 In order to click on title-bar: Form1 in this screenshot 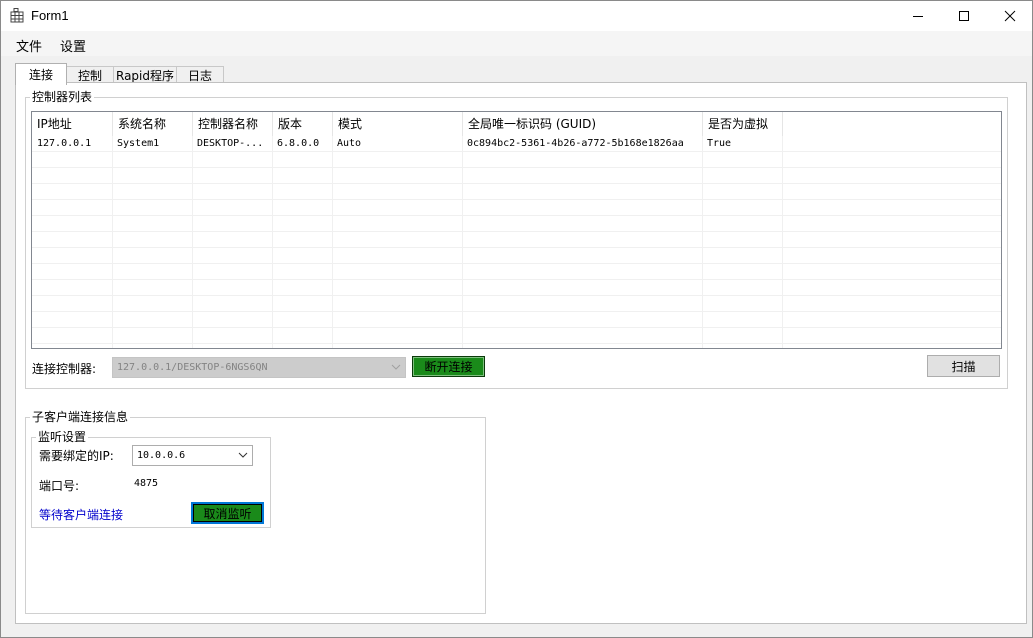, I will do `click(516, 16)`.